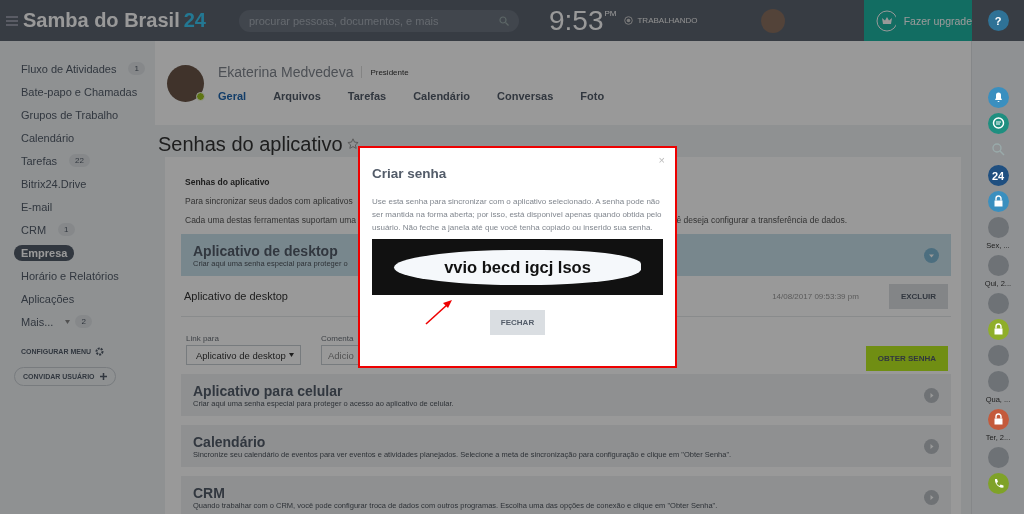 The width and height of the screenshot is (1024, 514). What do you see at coordinates (269, 201) in the screenshot?
I see `intro-text: Para sincronizar seus dados com aplicativos` at bounding box center [269, 201].